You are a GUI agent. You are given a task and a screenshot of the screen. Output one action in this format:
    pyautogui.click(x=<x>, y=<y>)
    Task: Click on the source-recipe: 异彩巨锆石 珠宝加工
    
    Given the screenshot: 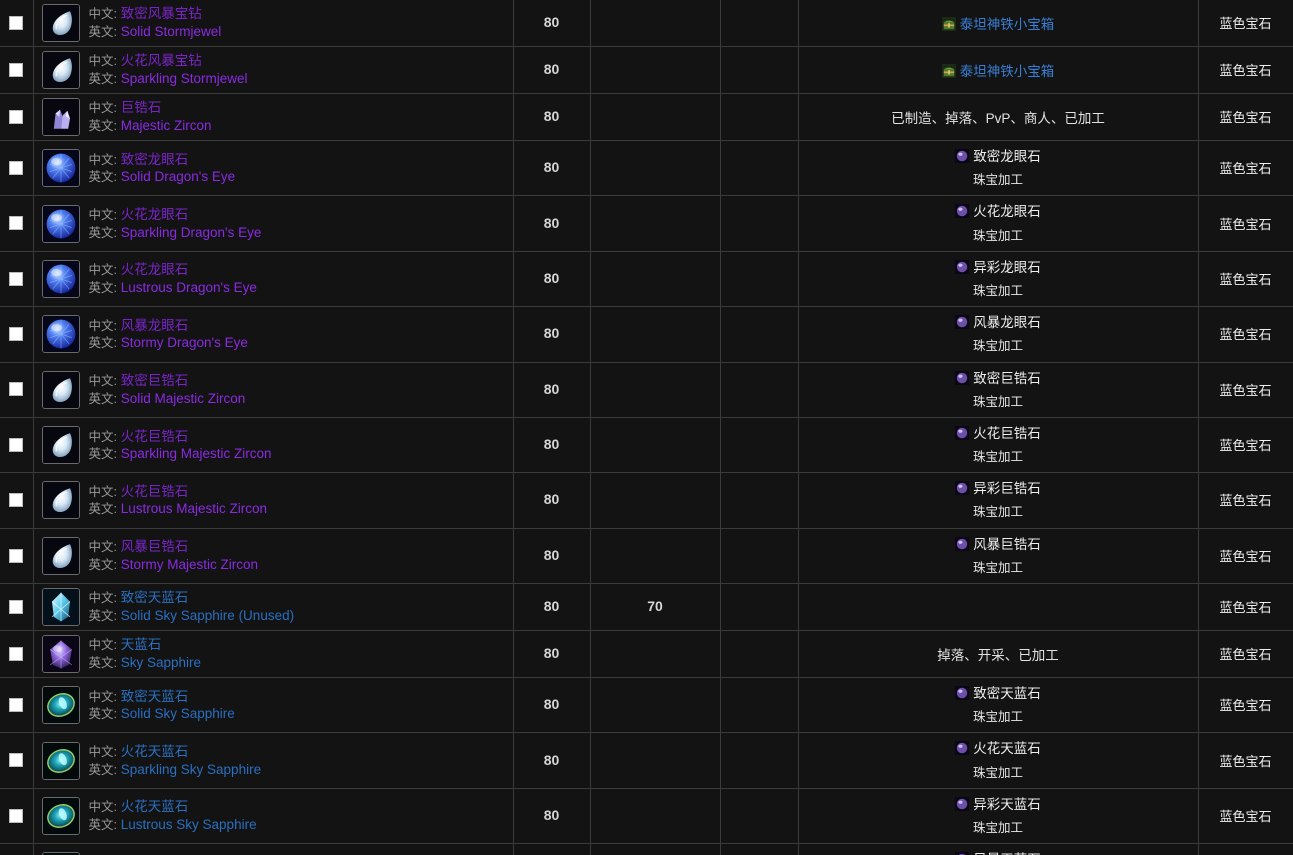 What is the action you would take?
    pyautogui.click(x=998, y=500)
    